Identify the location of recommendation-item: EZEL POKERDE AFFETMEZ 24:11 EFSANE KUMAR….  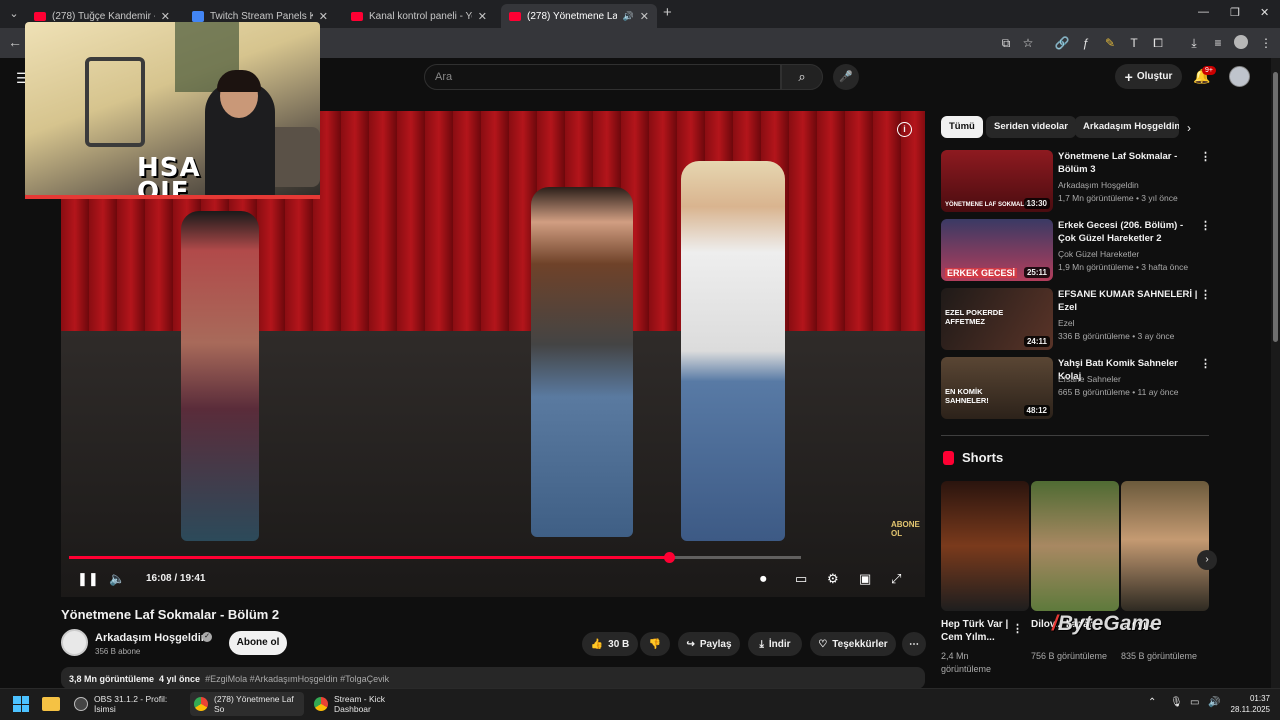
(1076, 319).